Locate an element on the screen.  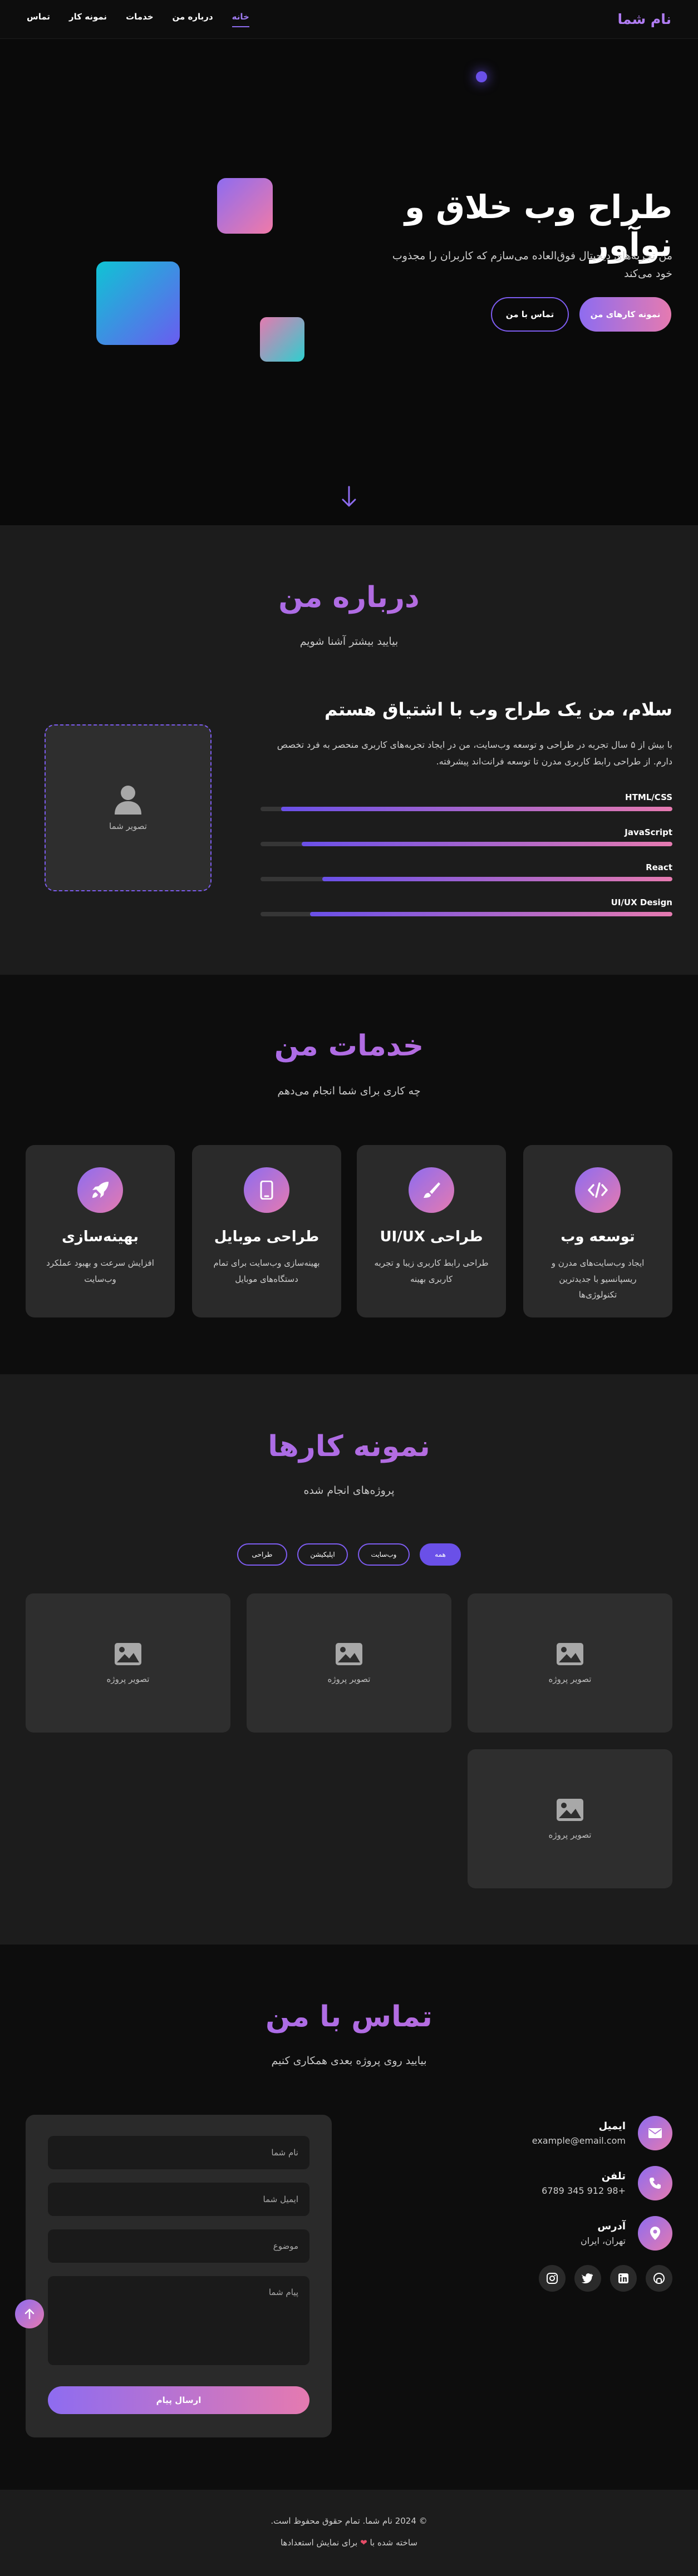
about-title: درباره من is located at coordinates (349, 597).